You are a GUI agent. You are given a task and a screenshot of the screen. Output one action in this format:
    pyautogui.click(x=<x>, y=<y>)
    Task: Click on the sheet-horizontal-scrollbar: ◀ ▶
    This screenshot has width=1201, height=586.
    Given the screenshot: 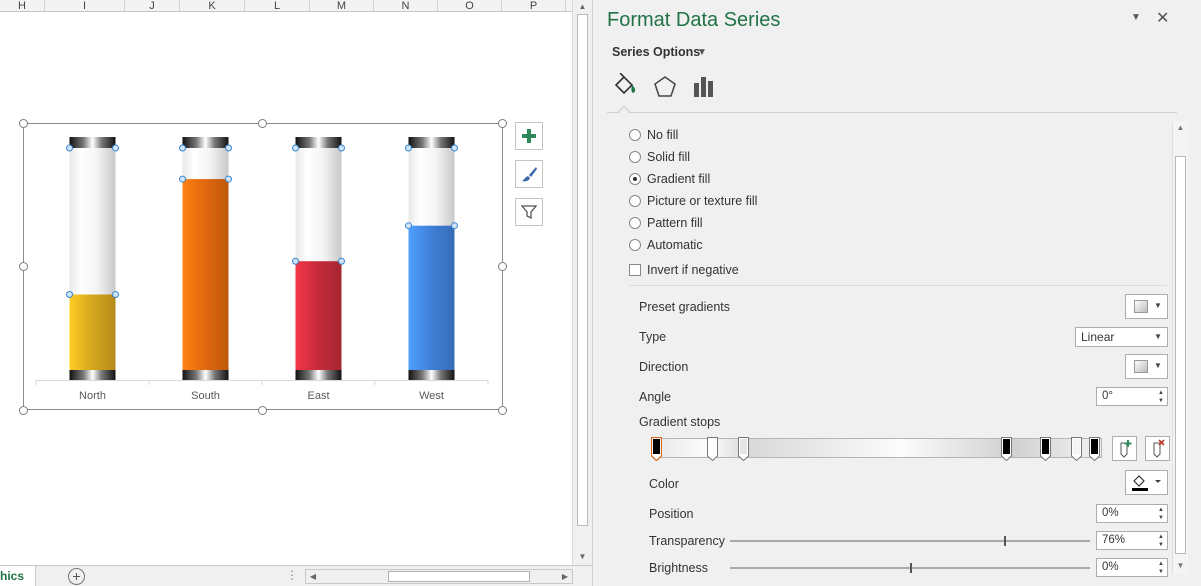 What is the action you would take?
    pyautogui.click(x=439, y=576)
    